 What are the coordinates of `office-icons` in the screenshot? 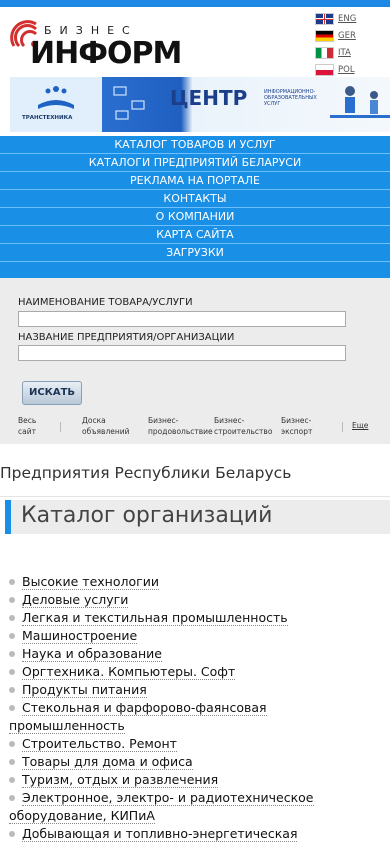 It's located at (129, 103).